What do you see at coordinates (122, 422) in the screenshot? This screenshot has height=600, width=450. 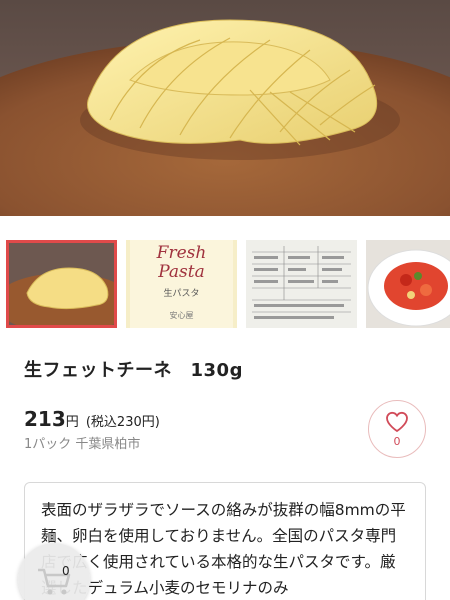 I see `price-tax-included: (税込230円)` at bounding box center [122, 422].